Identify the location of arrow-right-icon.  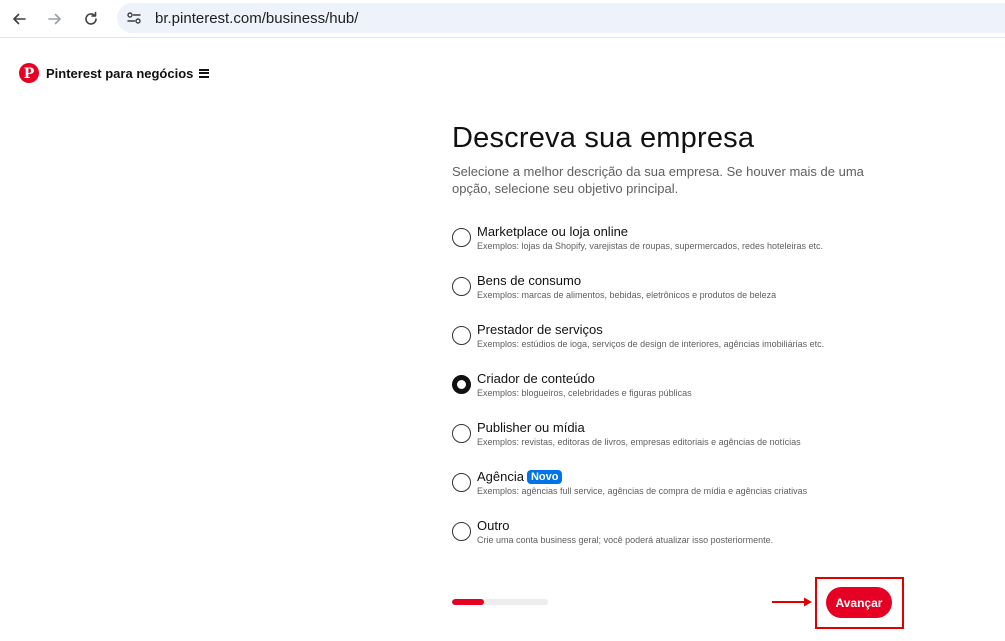
(54, 19).